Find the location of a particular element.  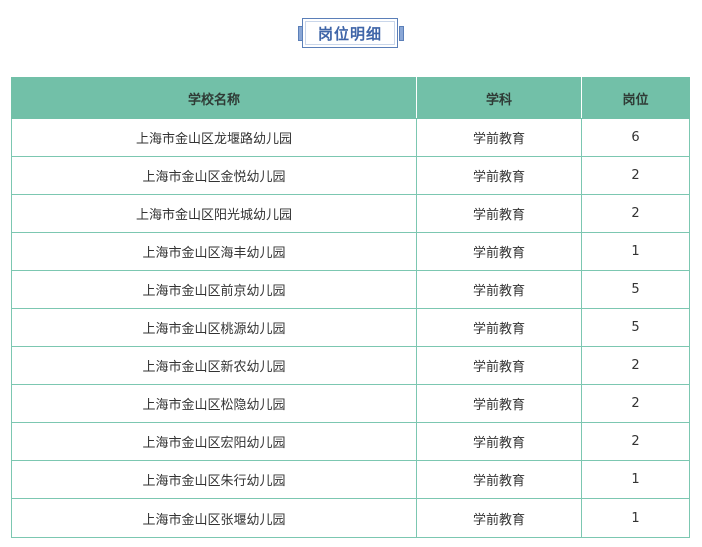

school-name-cell: 上海市金山区张堰幼儿园 is located at coordinates (214, 518).